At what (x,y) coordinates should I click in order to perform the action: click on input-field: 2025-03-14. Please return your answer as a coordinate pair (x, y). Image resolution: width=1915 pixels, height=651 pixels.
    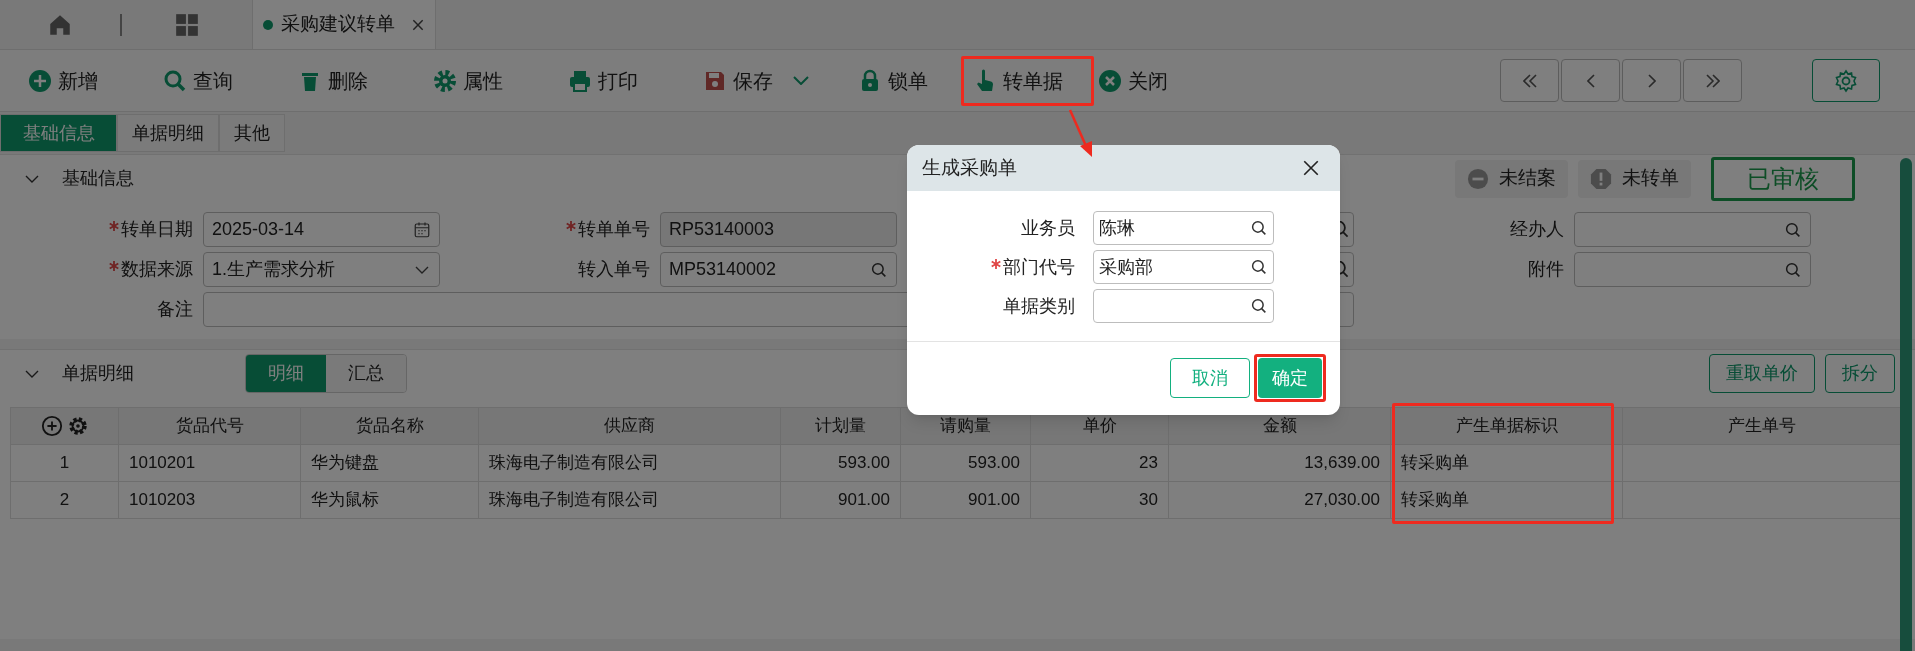
    Looking at the image, I should click on (321, 229).